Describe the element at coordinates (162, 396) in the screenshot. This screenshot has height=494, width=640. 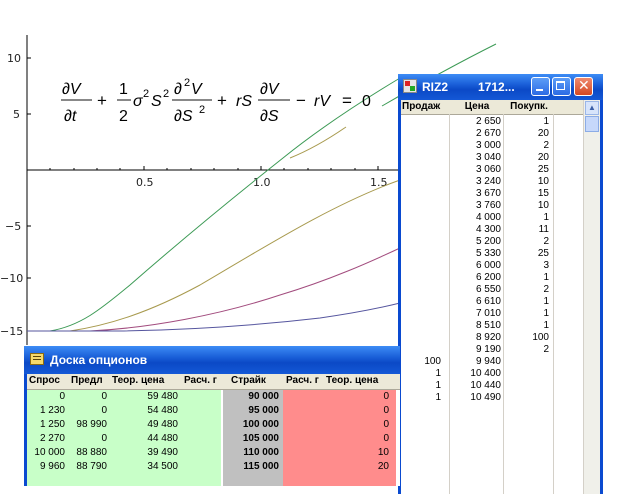
I see `cell-theo: 59 480` at that location.